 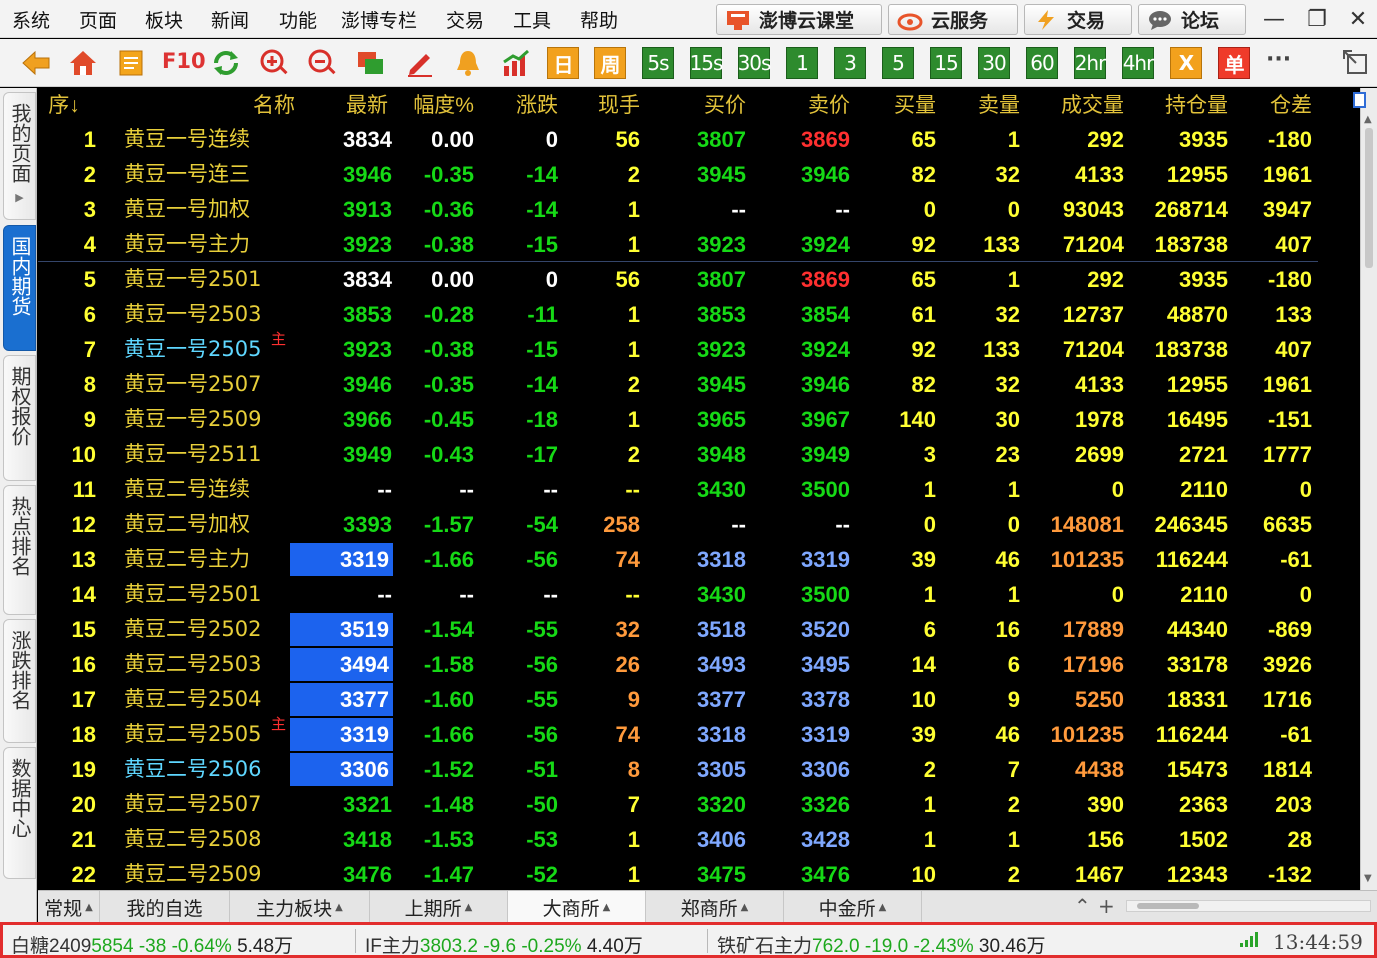 I want to click on close-button: ✕, so click(x=1358, y=19).